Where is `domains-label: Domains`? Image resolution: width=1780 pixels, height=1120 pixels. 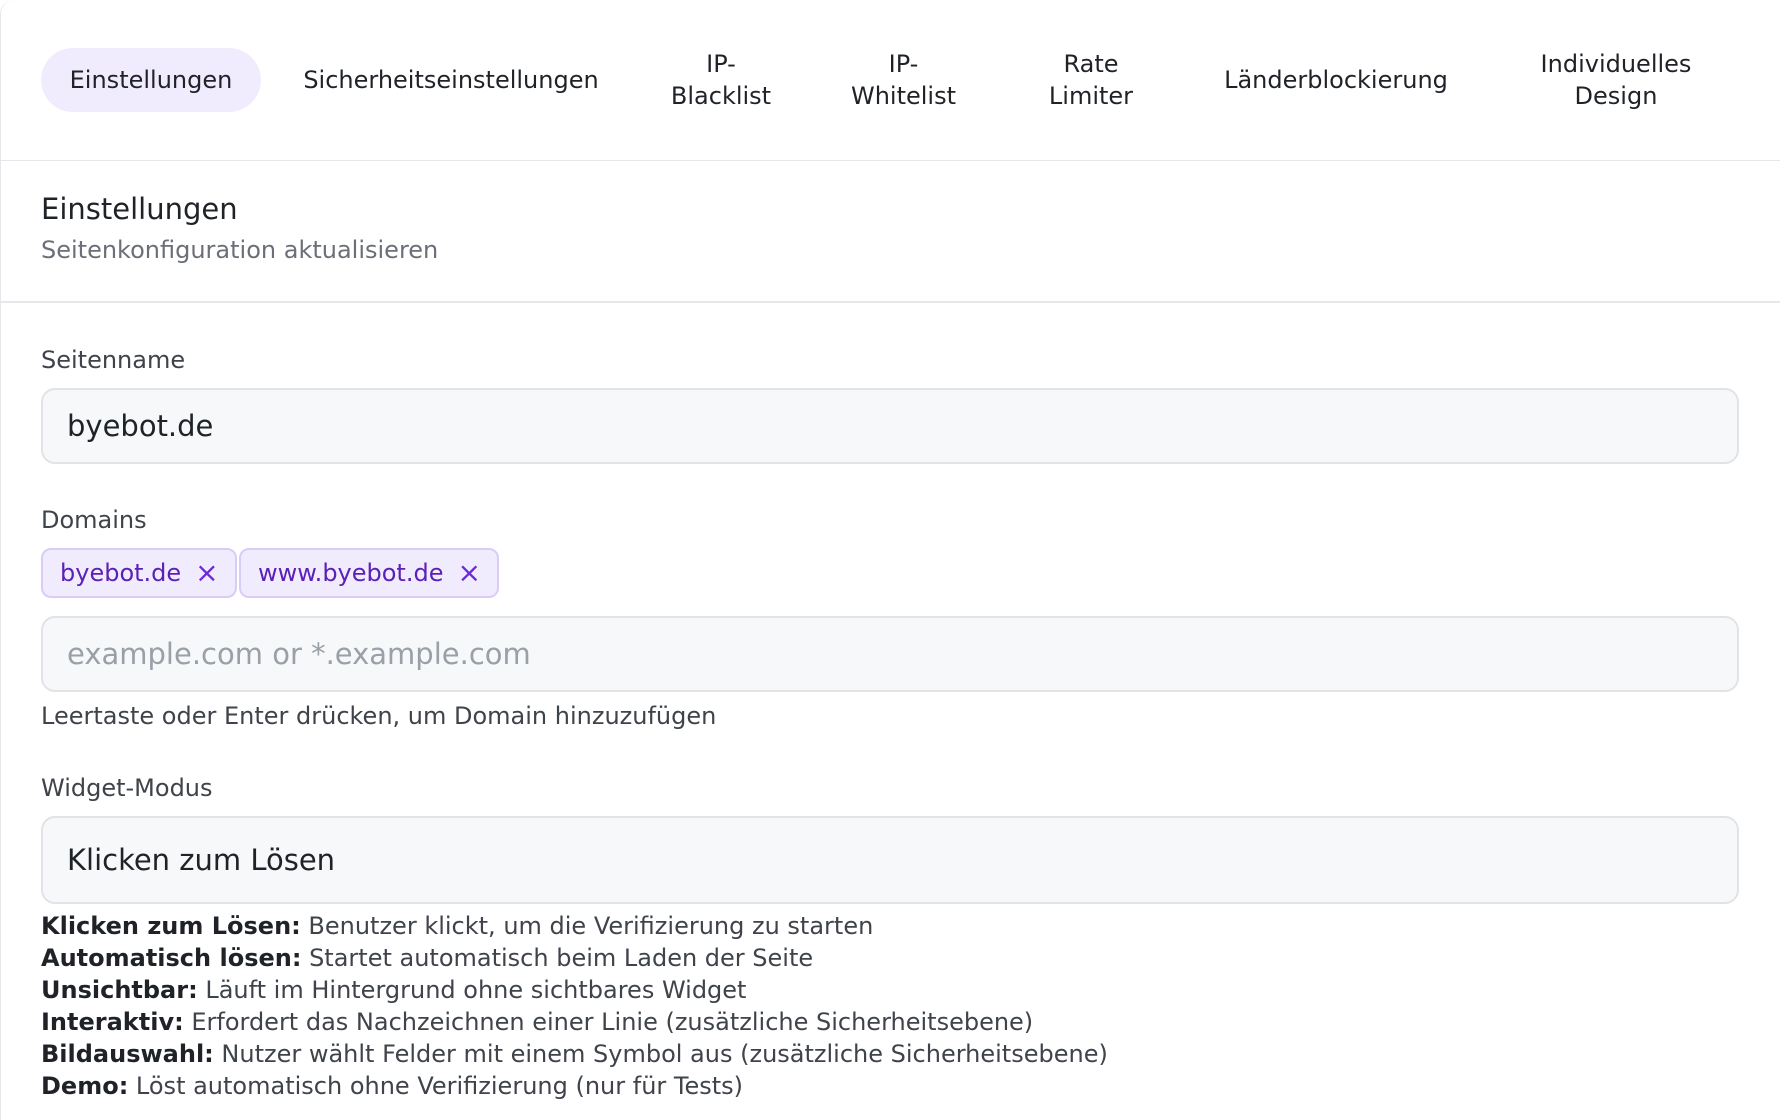 domains-label: Domains is located at coordinates (94, 520).